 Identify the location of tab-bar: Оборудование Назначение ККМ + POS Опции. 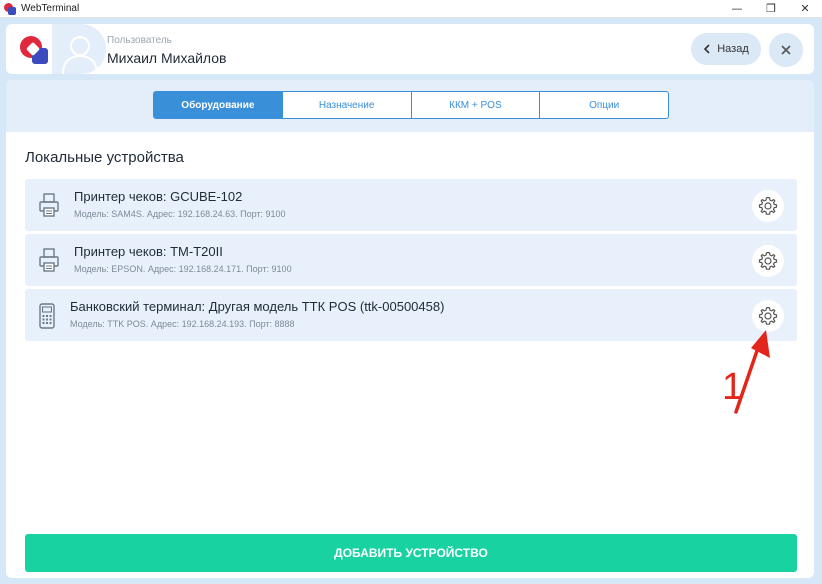
(411, 105).